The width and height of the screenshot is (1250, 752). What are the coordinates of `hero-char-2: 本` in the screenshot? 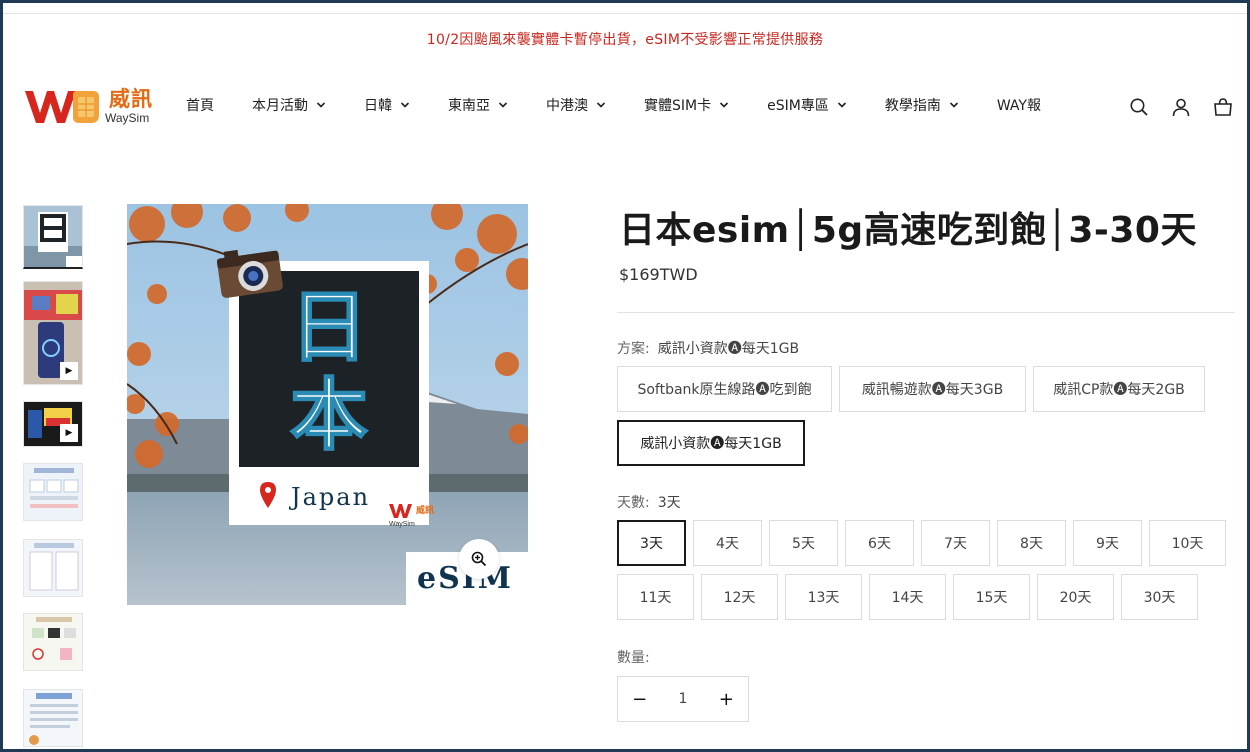 It's located at (329, 415).